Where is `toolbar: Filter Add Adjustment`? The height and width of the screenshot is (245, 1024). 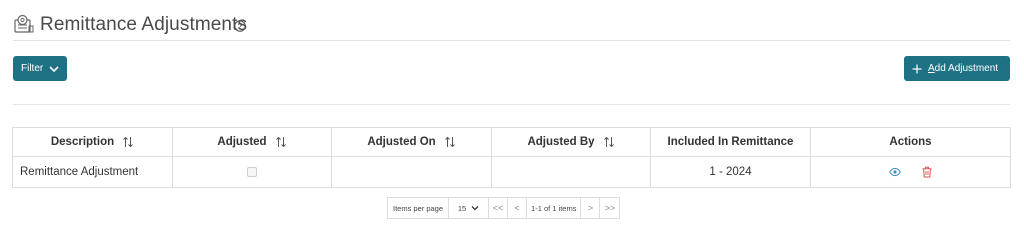
toolbar: Filter Add Adjustment is located at coordinates (511, 68).